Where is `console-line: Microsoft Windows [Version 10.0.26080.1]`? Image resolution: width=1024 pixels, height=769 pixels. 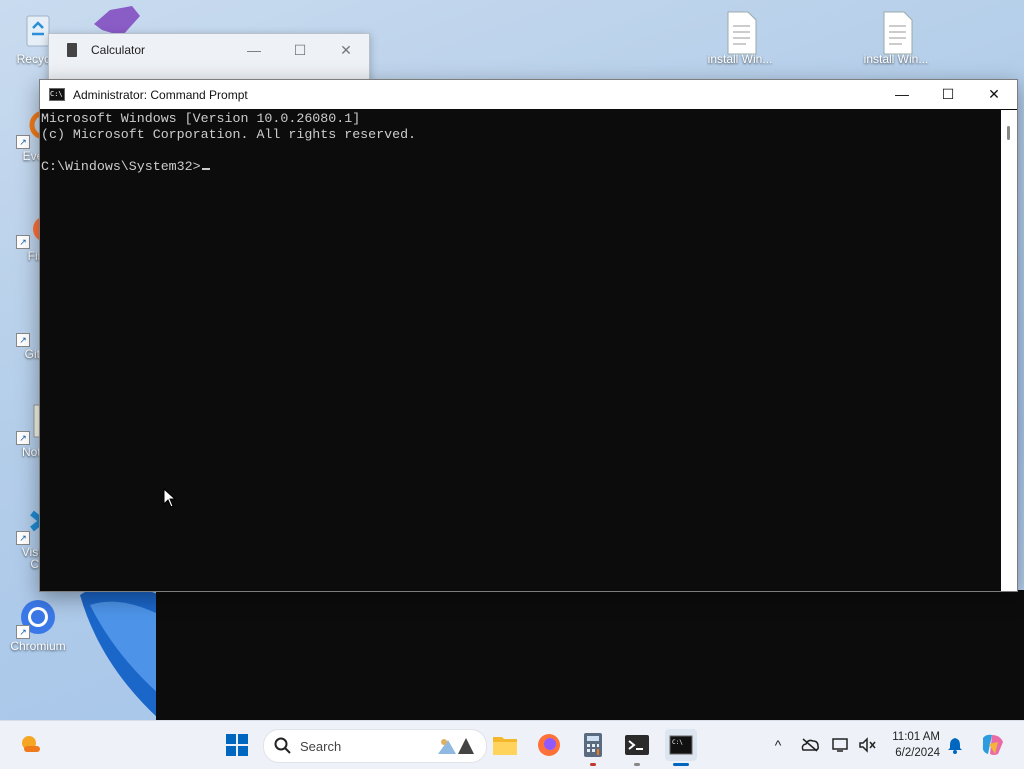 console-line: Microsoft Windows [Version 10.0.26080.1] is located at coordinates (201, 118).